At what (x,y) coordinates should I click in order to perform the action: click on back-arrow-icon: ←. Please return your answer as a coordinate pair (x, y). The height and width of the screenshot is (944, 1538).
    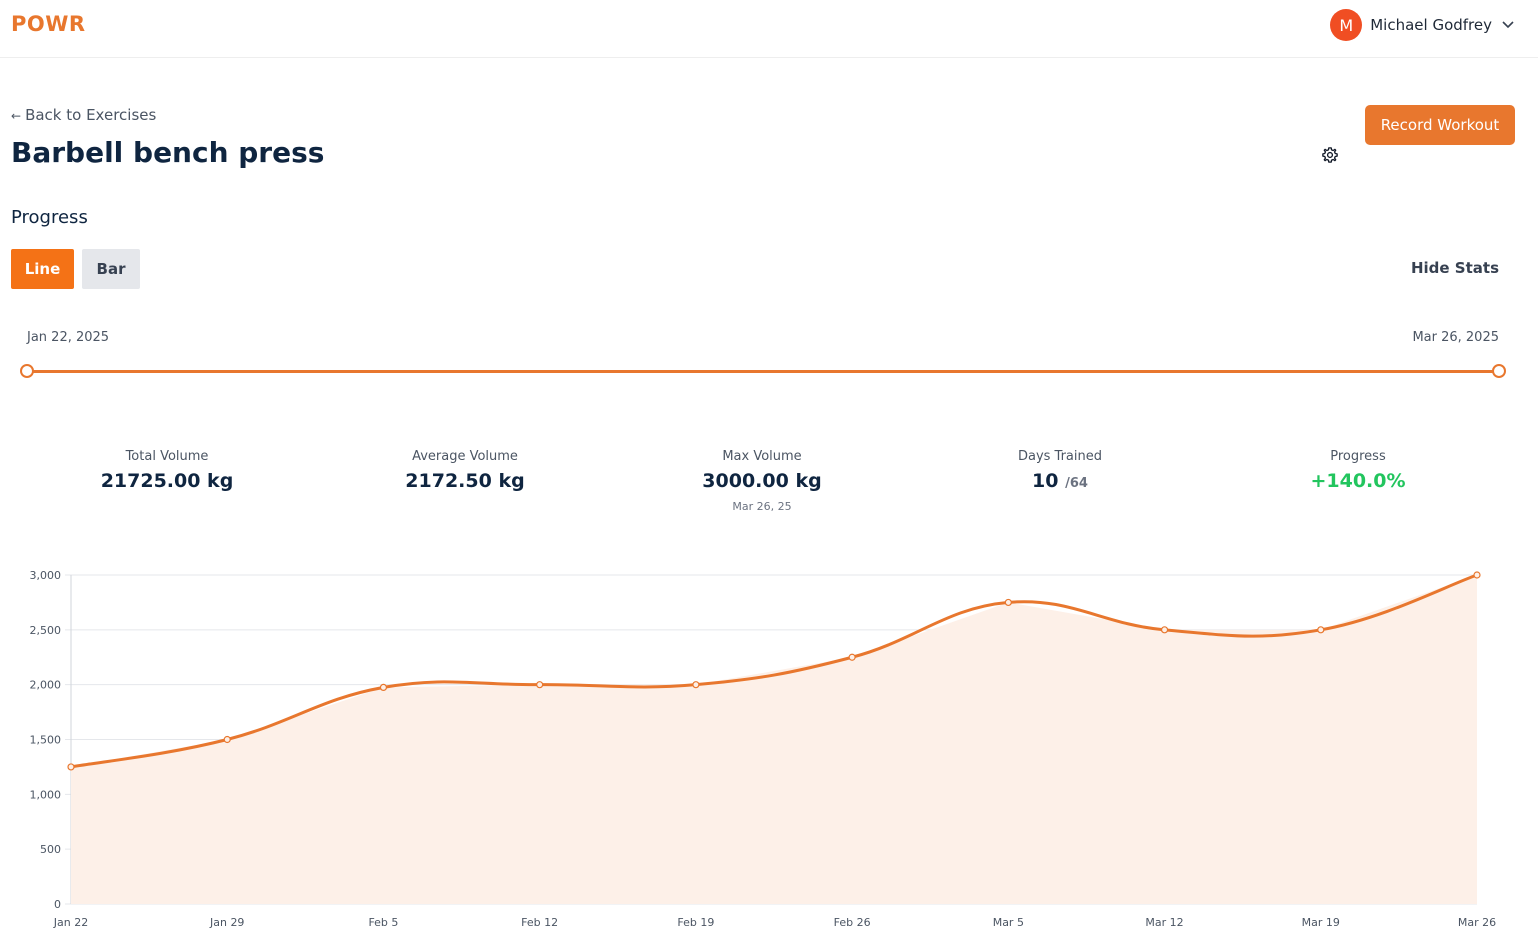
    Looking at the image, I should click on (16, 116).